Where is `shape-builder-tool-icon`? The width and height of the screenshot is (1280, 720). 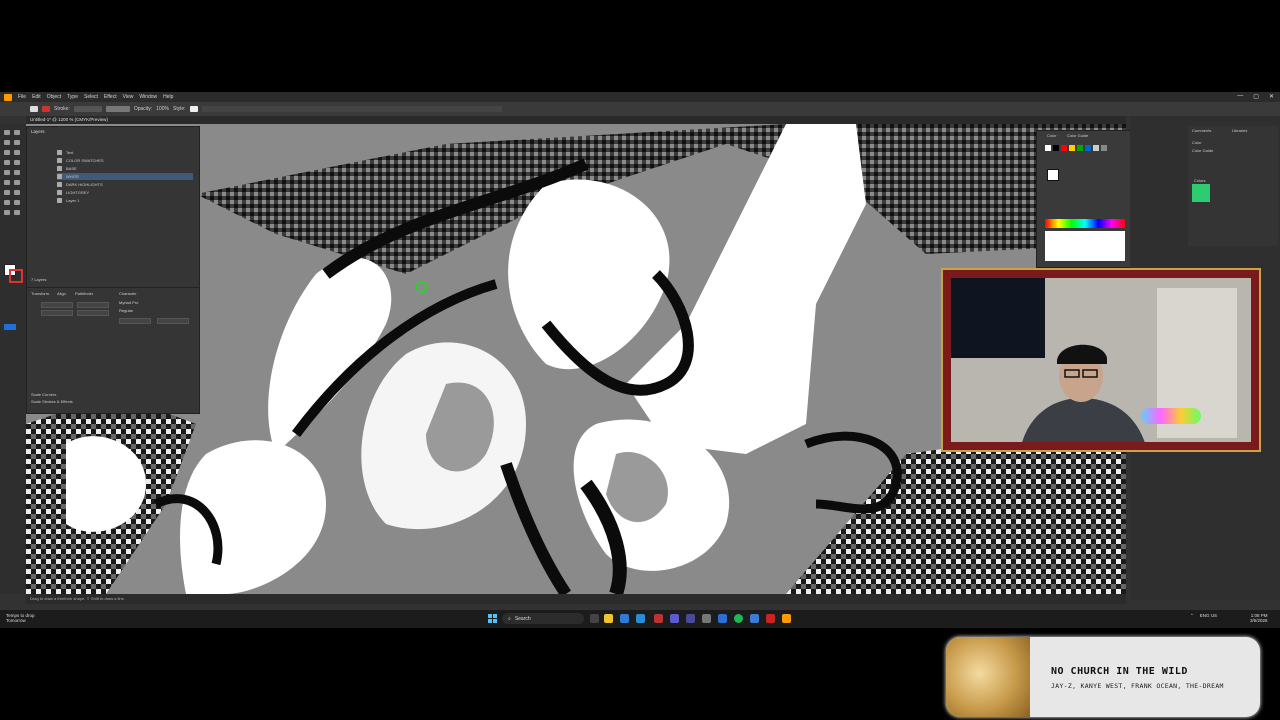 shape-builder-tool-icon is located at coordinates (17, 192).